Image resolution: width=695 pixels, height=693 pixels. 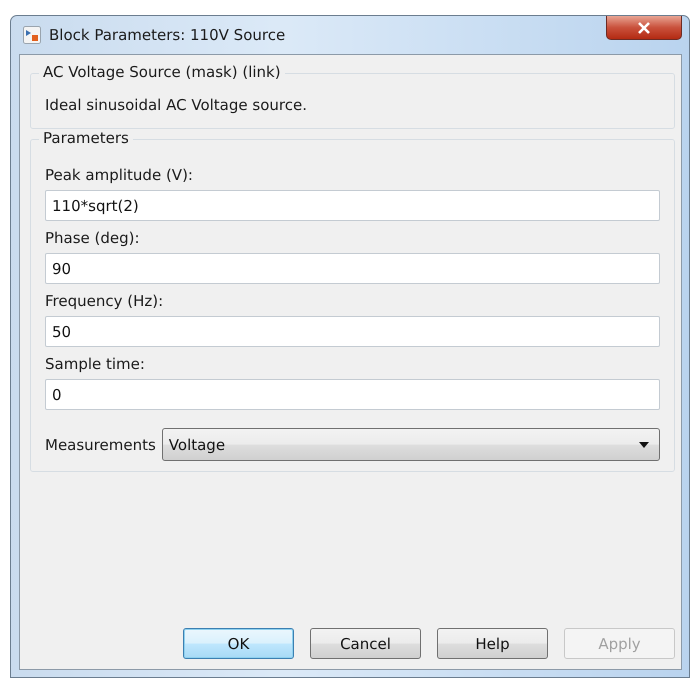 I want to click on input-field: 90, so click(x=352, y=268).